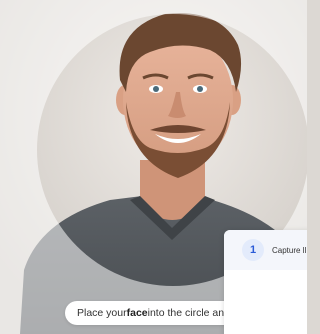 The height and width of the screenshot is (334, 320). Describe the element at coordinates (289, 250) in the screenshot. I see `step-label: Capture ll` at that location.